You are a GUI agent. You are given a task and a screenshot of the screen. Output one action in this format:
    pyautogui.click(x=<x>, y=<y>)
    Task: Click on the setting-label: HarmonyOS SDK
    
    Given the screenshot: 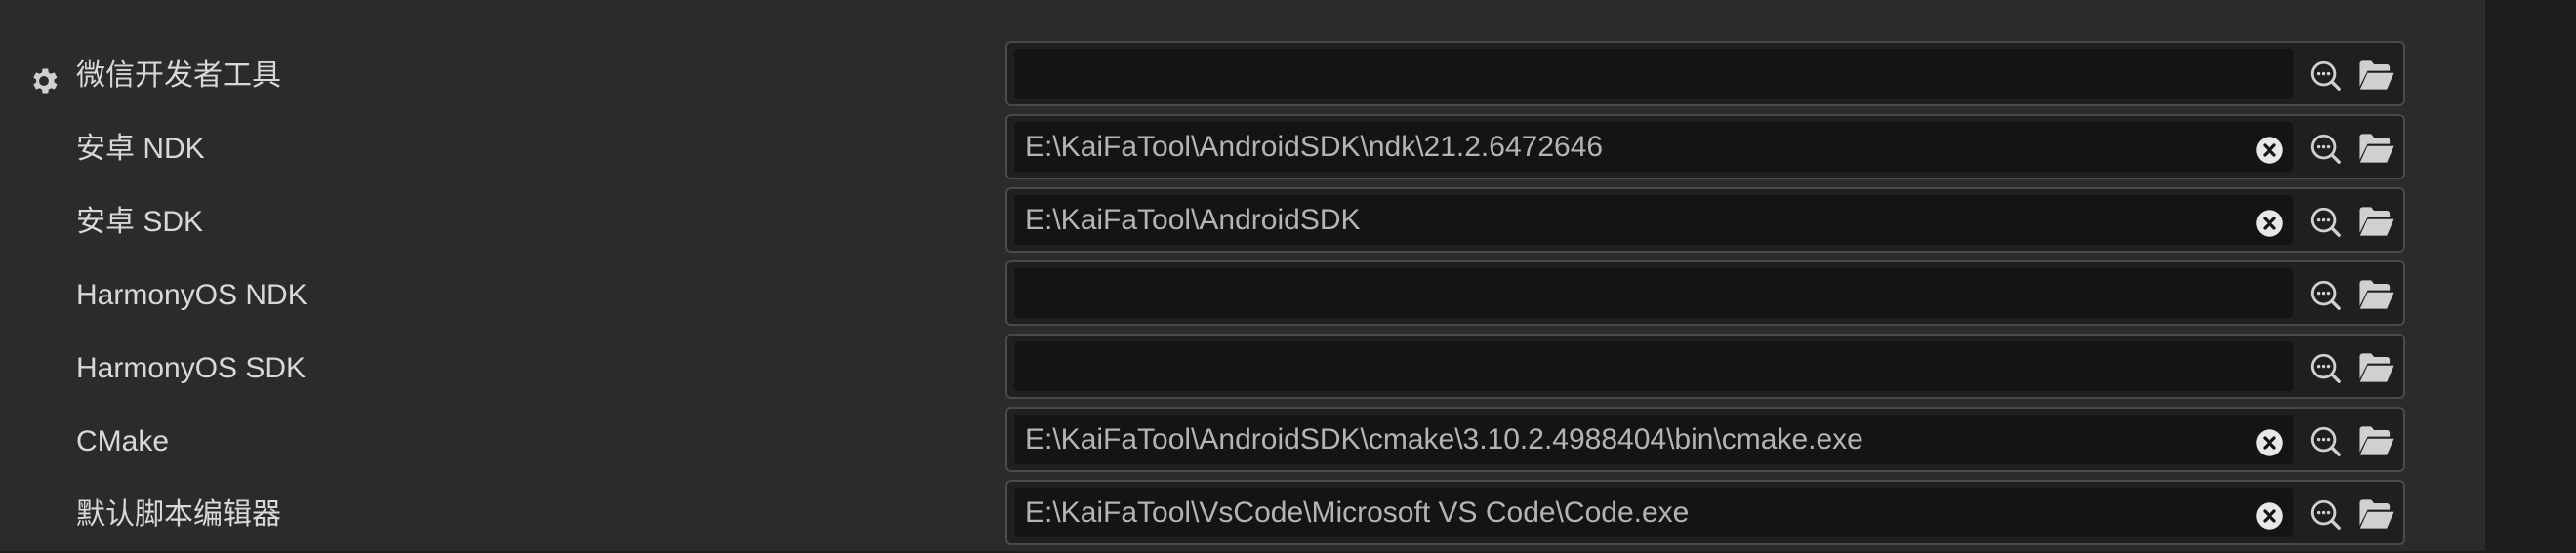 What is the action you would take?
    pyautogui.click(x=191, y=368)
    